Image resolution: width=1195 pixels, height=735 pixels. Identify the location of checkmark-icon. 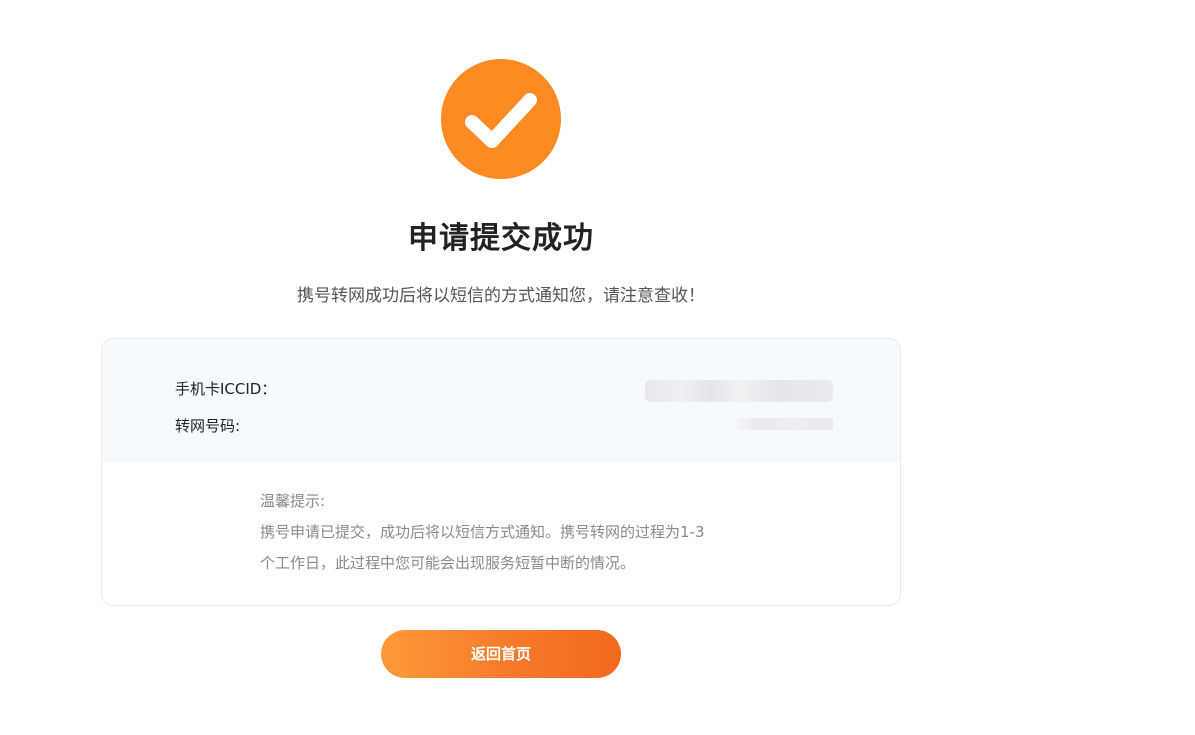
(501, 120).